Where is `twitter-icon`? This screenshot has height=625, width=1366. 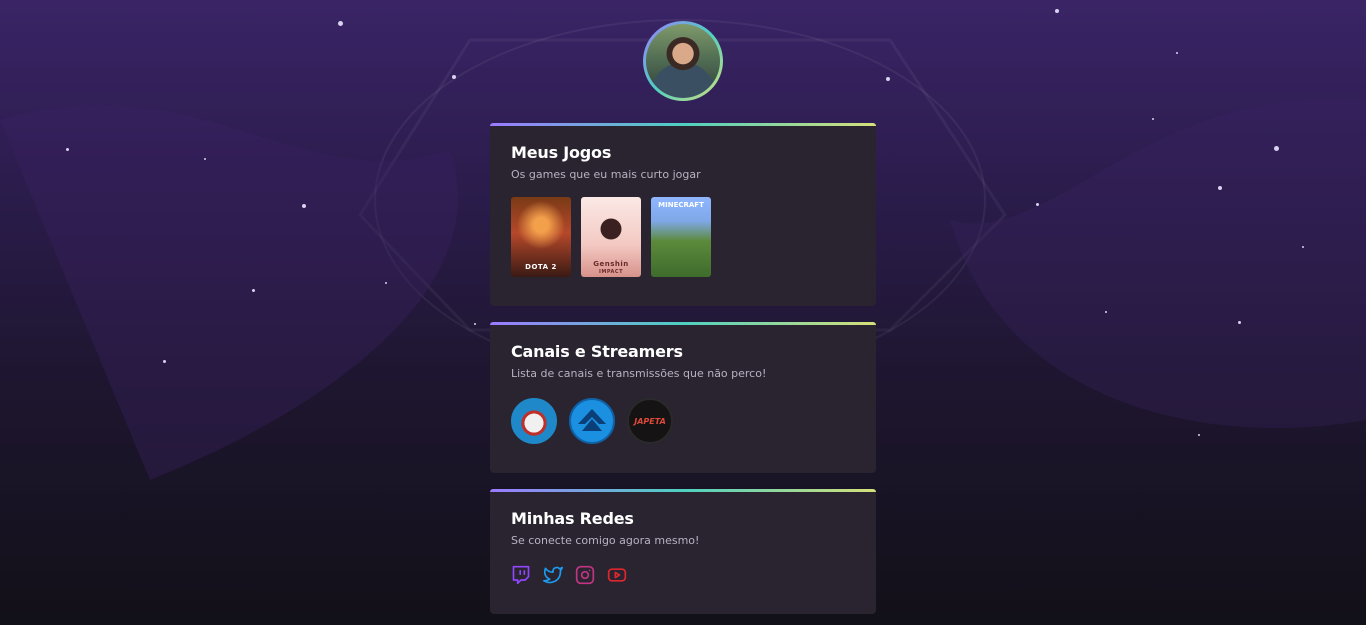
twitter-icon is located at coordinates (553, 575).